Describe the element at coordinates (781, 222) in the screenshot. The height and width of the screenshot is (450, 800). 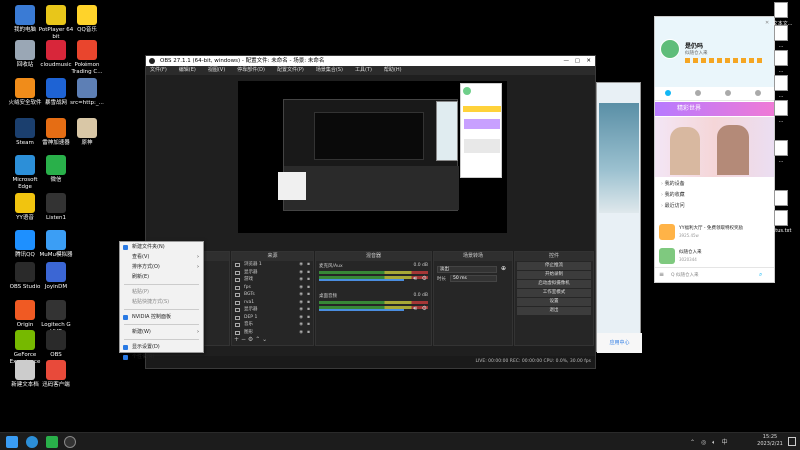
I see `desktop-file-icon: ...tus.txt` at that location.